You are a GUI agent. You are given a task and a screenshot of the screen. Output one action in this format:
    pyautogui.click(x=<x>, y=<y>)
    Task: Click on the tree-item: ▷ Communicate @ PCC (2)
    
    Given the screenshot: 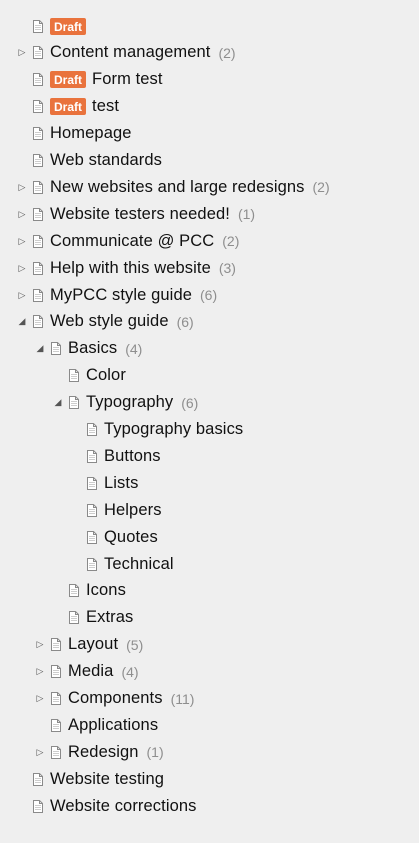 What is the action you would take?
    pyautogui.click(x=128, y=241)
    